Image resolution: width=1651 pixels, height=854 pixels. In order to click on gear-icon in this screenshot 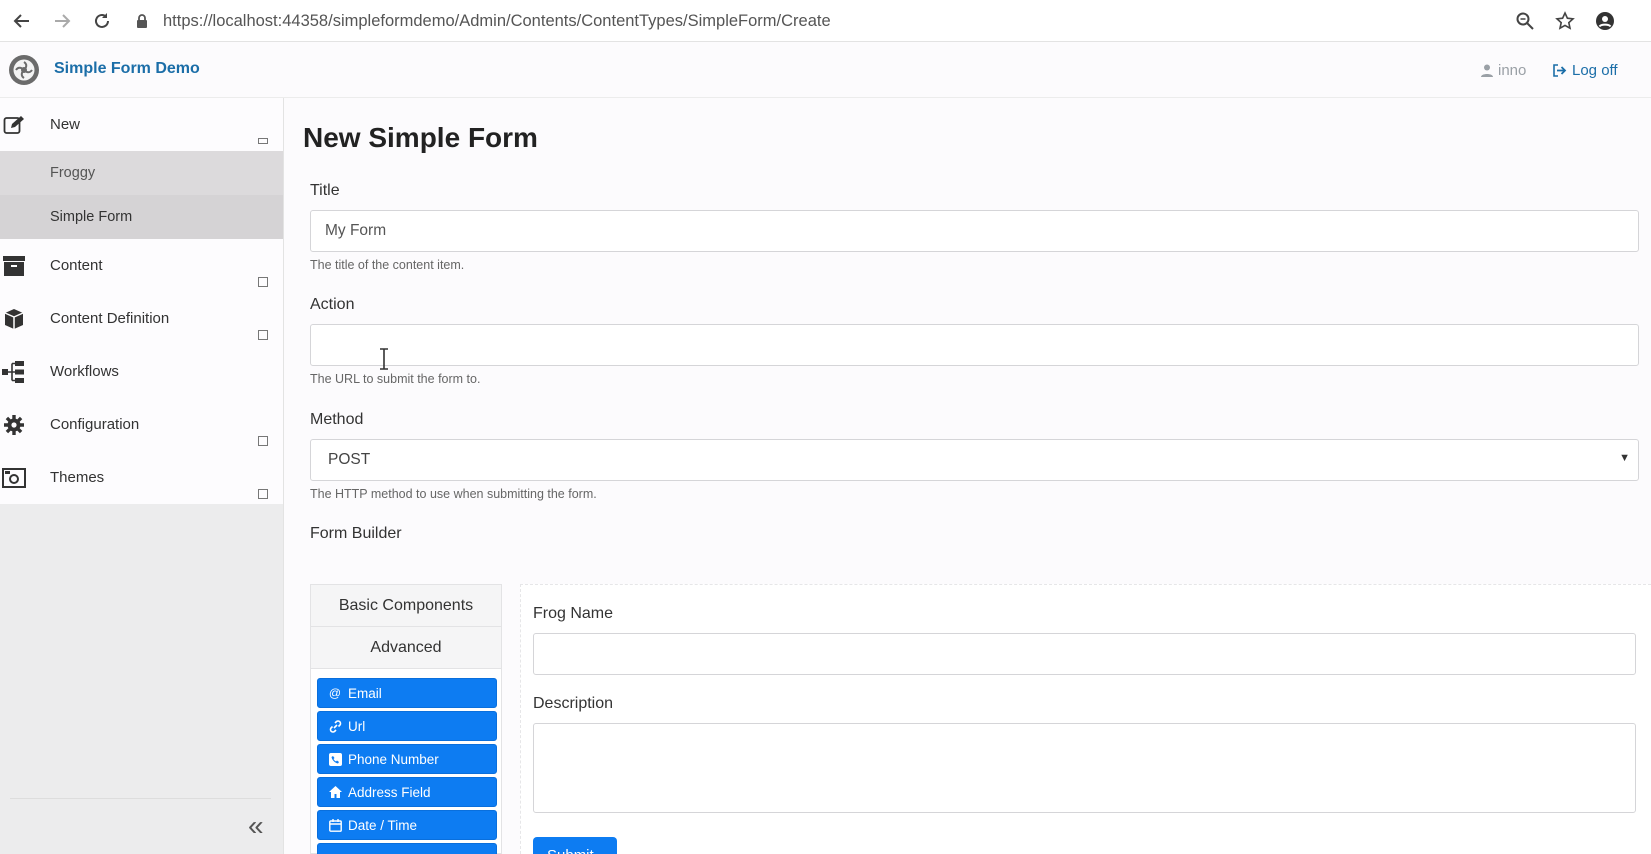, I will do `click(14, 425)`.